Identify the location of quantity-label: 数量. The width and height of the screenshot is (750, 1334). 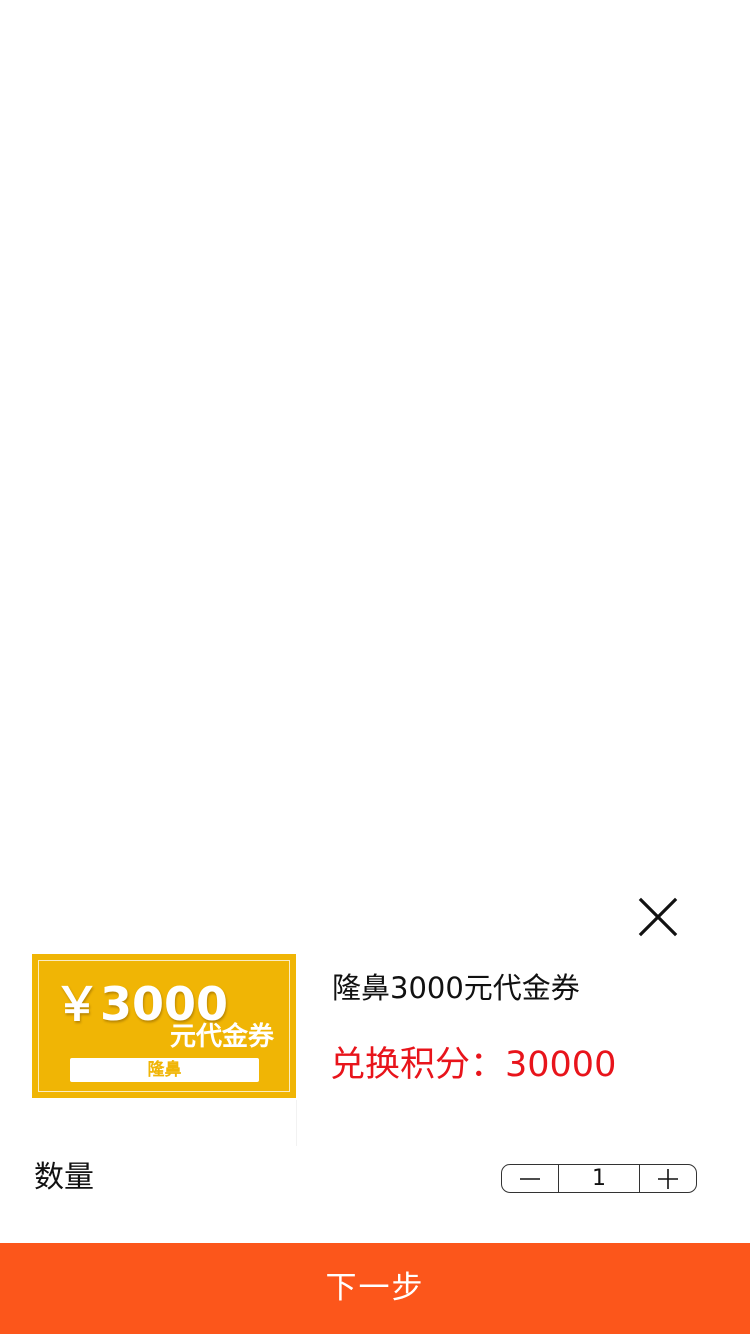
(64, 1177).